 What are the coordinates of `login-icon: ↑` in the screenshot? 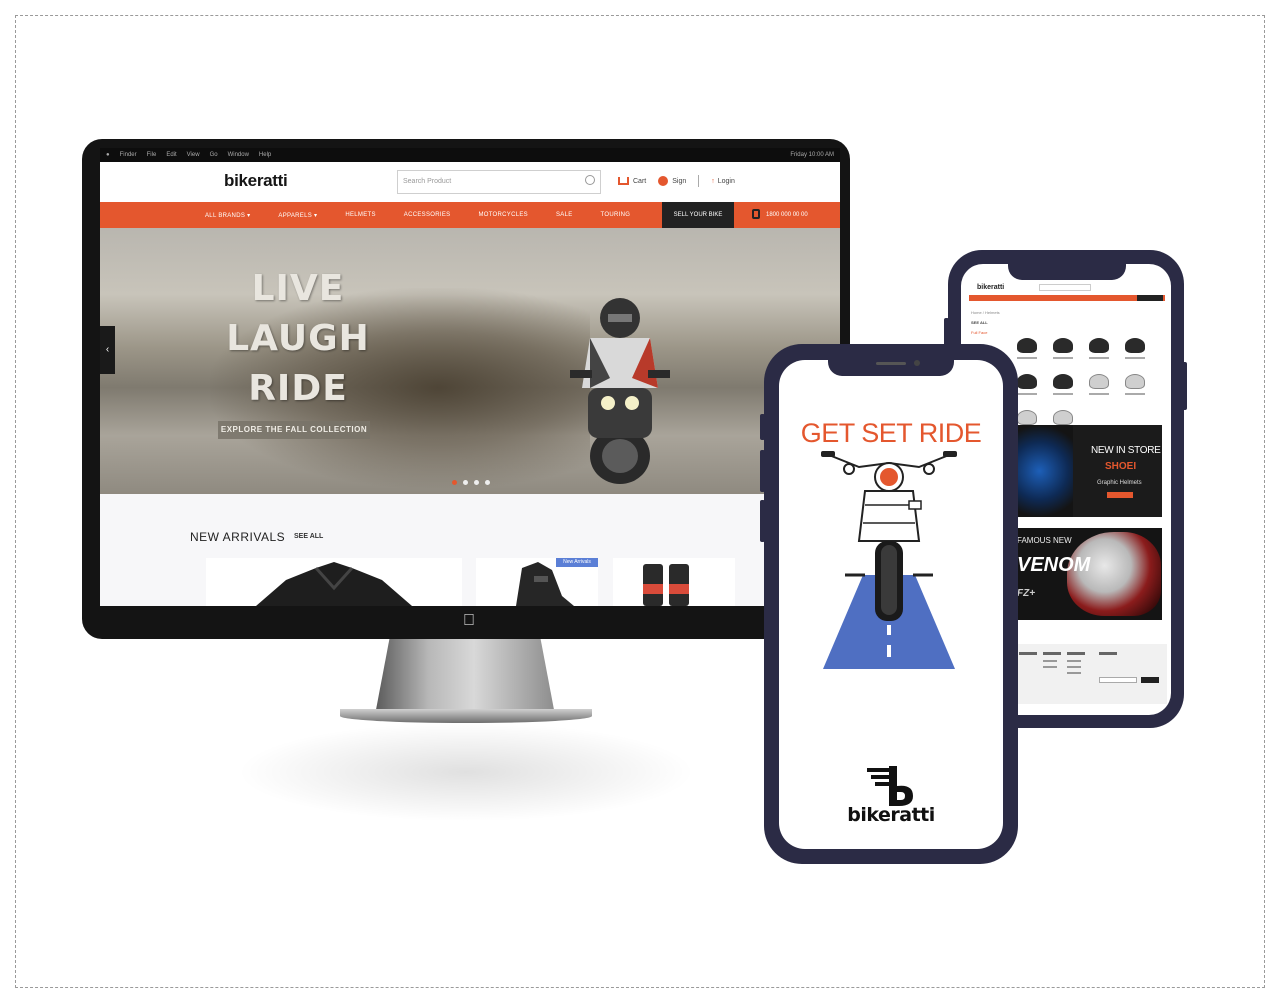 It's located at (713, 181).